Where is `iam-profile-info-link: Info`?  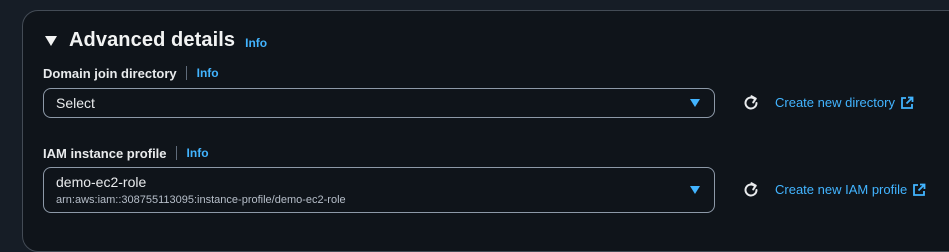
iam-profile-info-link: Info is located at coordinates (198, 153).